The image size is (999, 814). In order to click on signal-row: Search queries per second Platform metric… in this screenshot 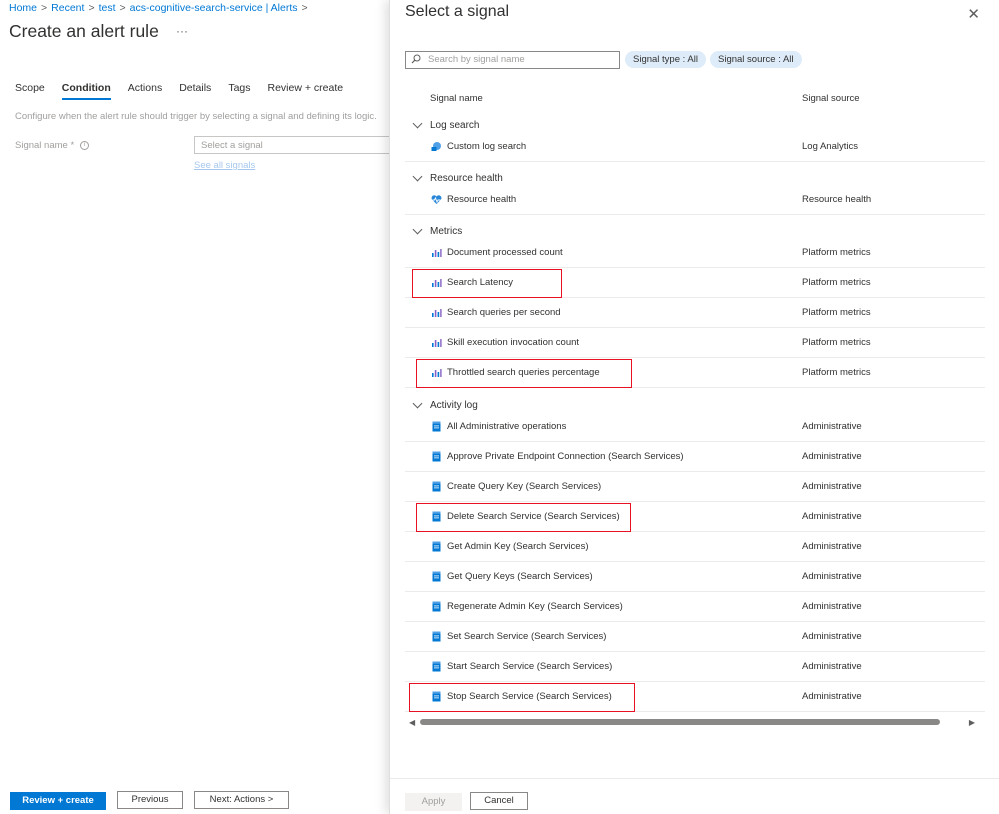, I will do `click(695, 313)`.